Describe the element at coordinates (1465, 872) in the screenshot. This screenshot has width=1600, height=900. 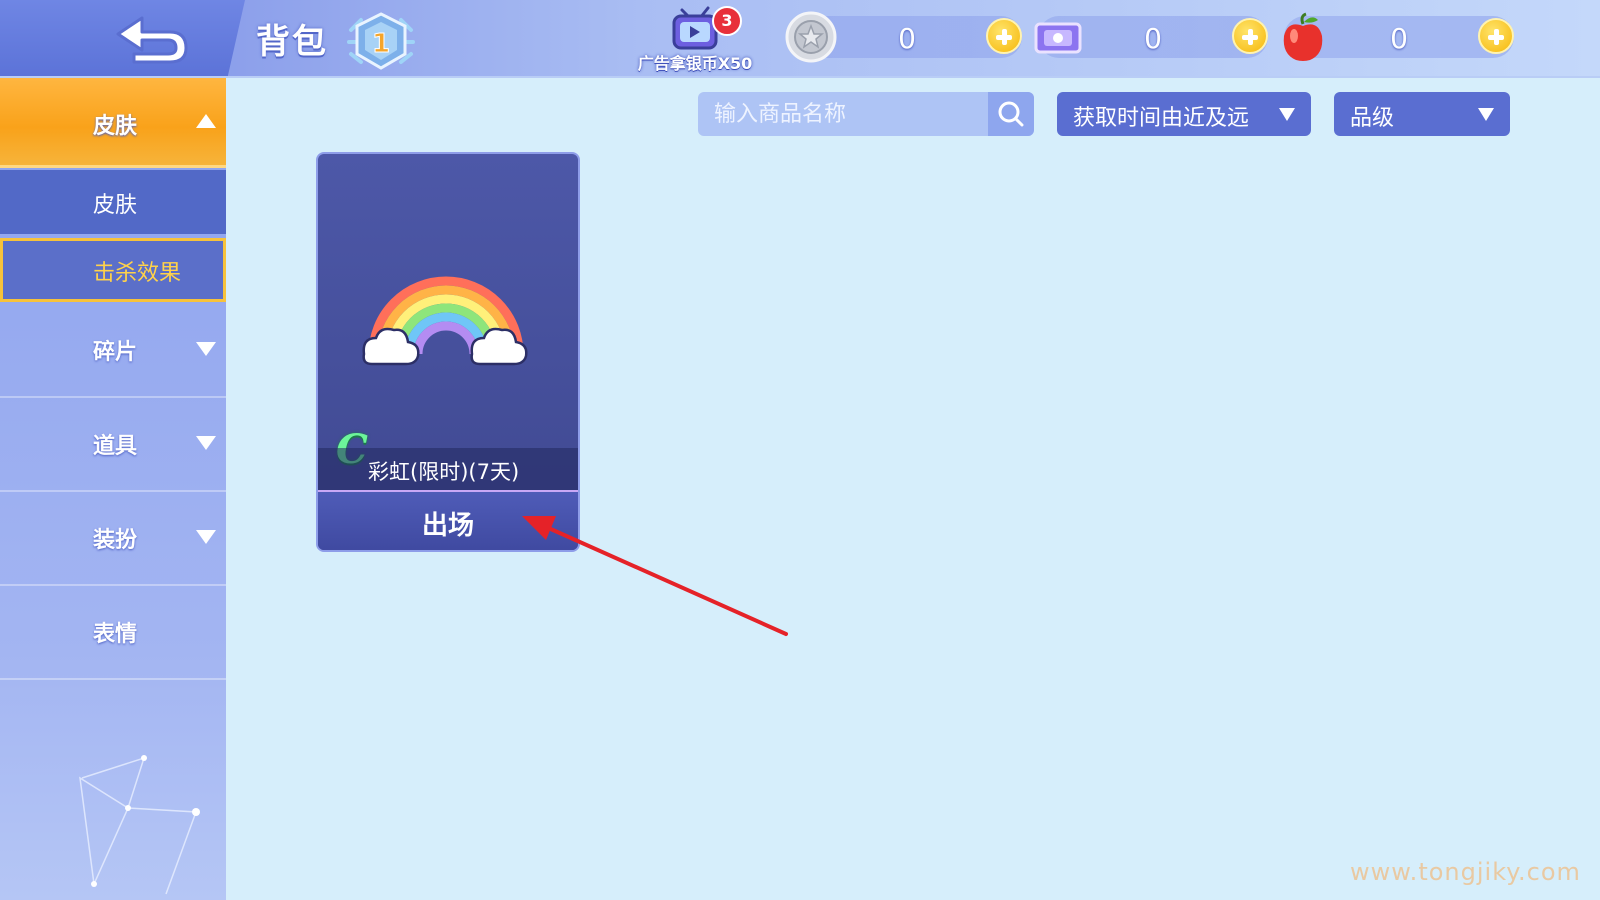
I see `watermark: www.tongjiky.com` at that location.